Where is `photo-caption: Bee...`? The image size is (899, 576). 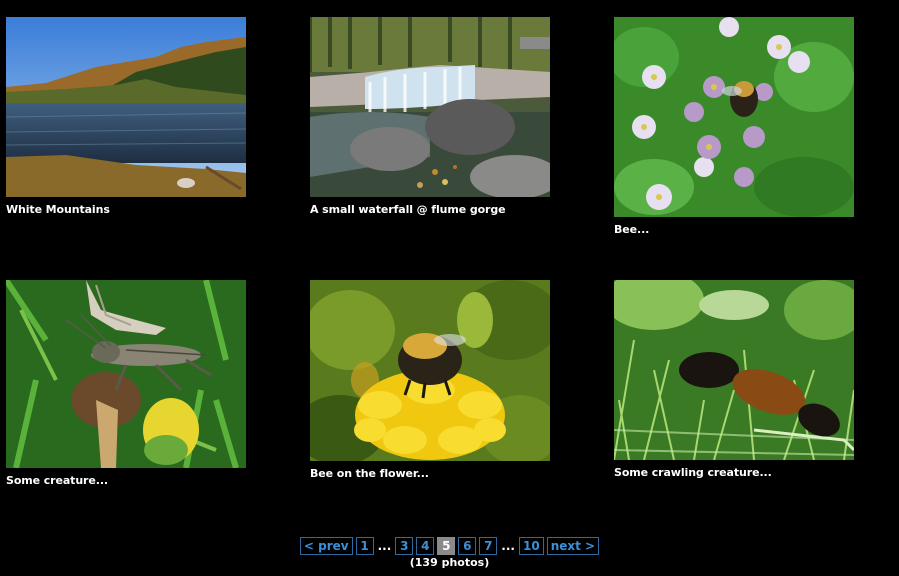 photo-caption: Bee... is located at coordinates (632, 229).